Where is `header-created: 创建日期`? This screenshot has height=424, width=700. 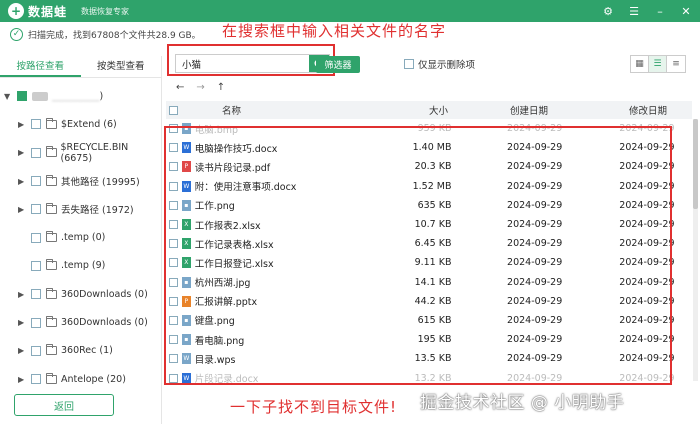
header-created: 创建日期 is located at coordinates (511, 110).